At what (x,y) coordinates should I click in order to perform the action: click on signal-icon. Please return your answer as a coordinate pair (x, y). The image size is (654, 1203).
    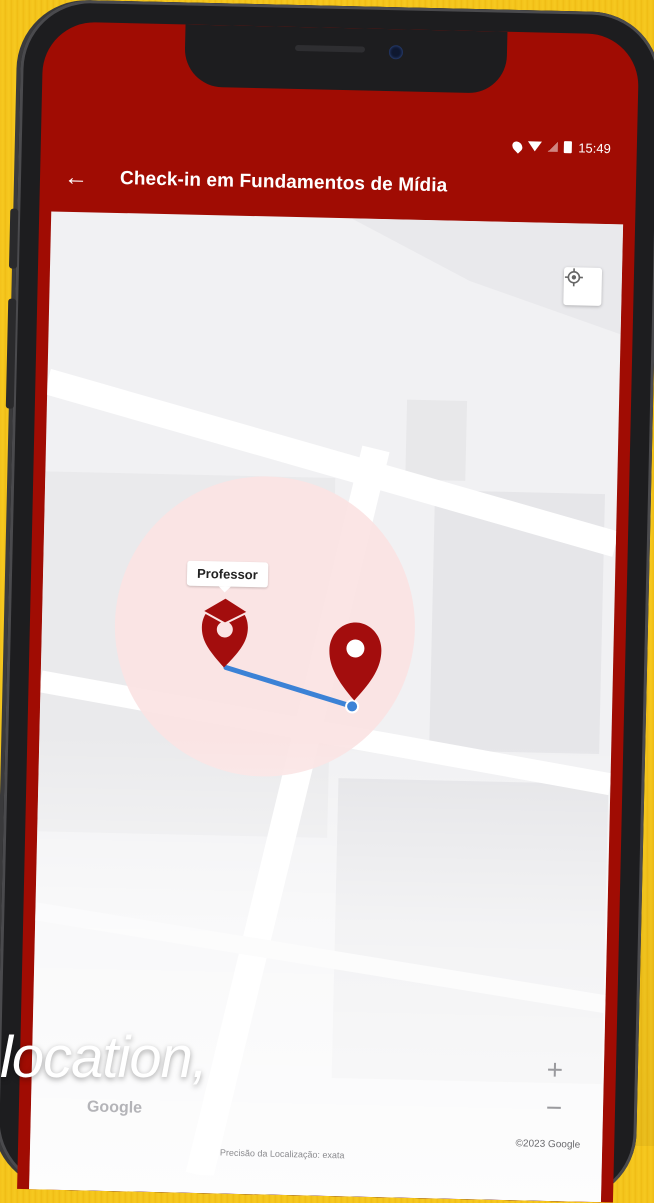
    Looking at the image, I should click on (553, 147).